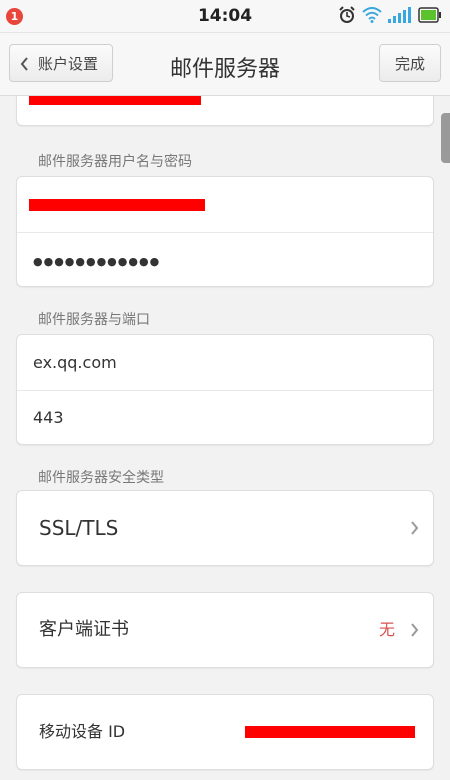 The image size is (450, 780). Describe the element at coordinates (115, 100) in the screenshot. I see `redacted-email` at that location.